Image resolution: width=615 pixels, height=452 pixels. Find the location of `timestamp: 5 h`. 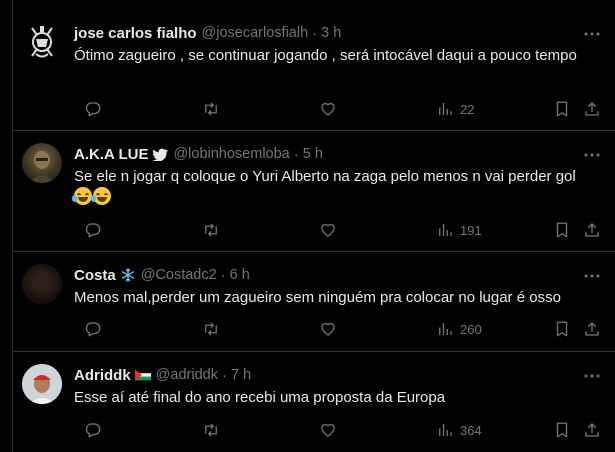

timestamp: 5 h is located at coordinates (313, 154).